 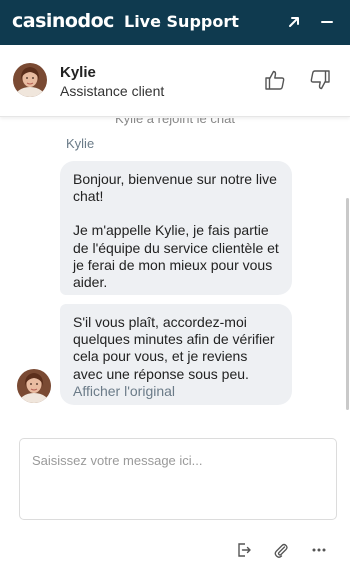 I want to click on minimize-button, so click(x=327, y=22).